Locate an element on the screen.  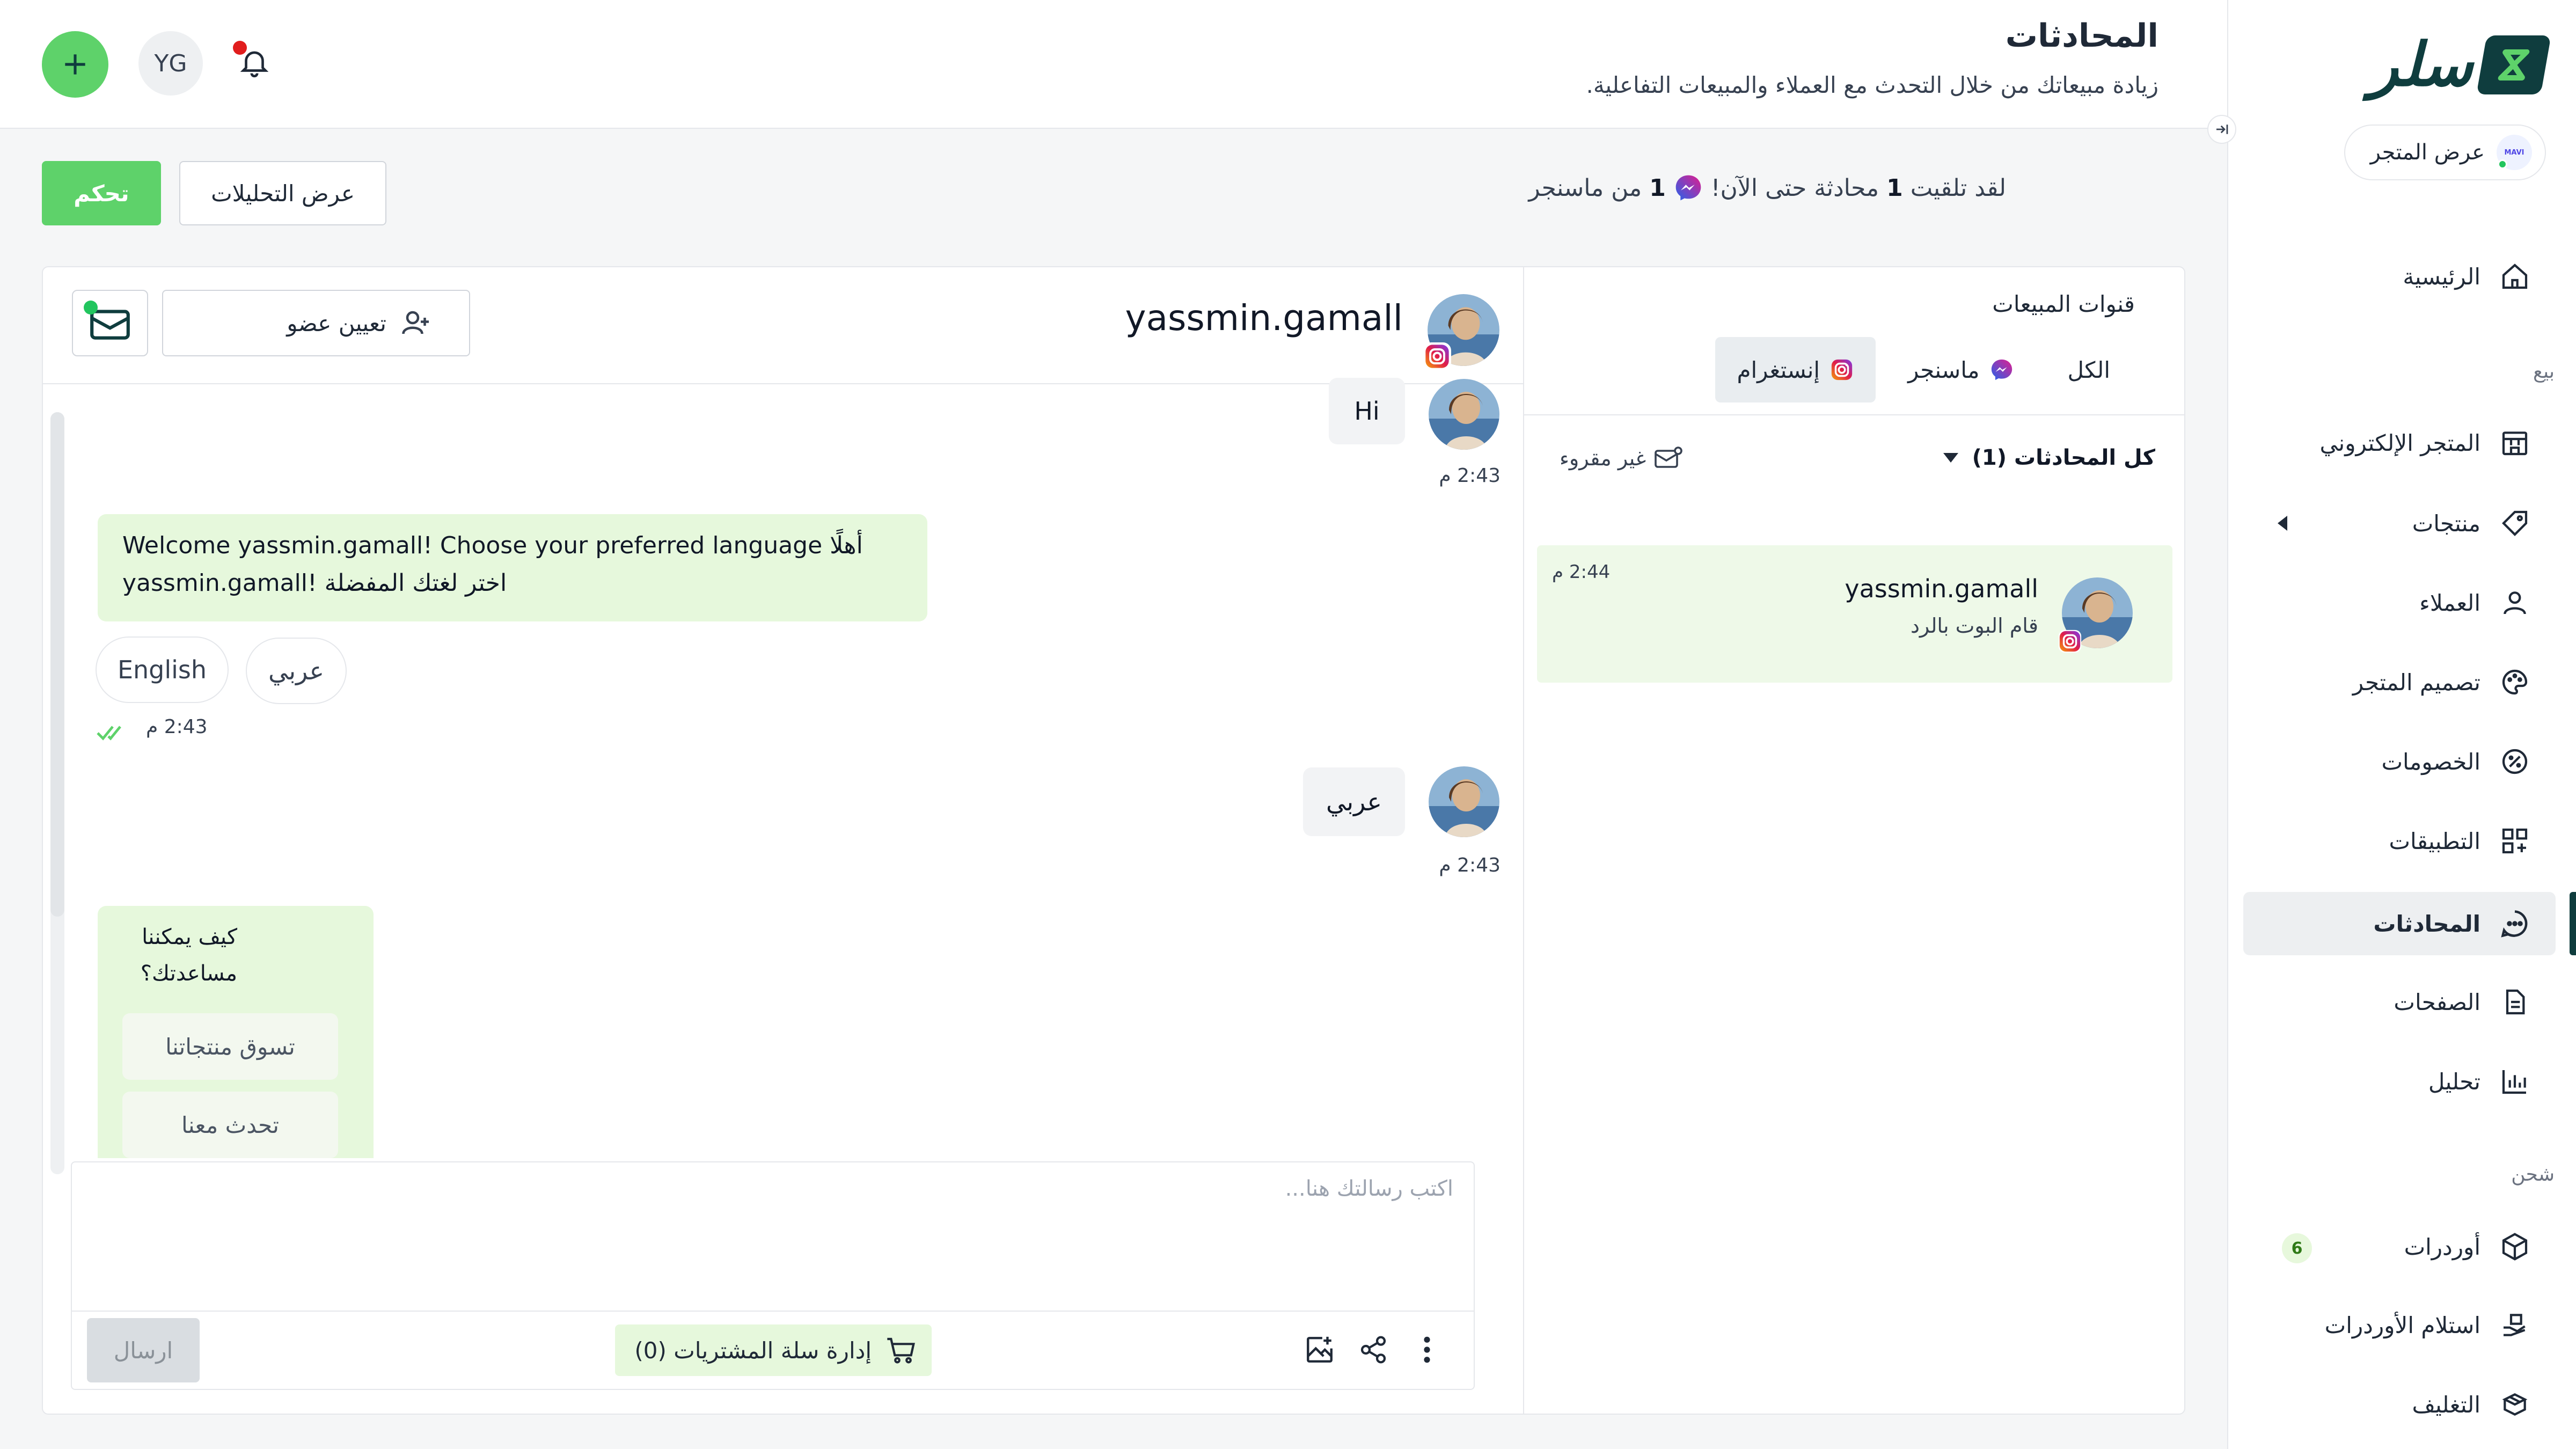
sidebar-item-home: الرئيسية is located at coordinates (2399, 276).